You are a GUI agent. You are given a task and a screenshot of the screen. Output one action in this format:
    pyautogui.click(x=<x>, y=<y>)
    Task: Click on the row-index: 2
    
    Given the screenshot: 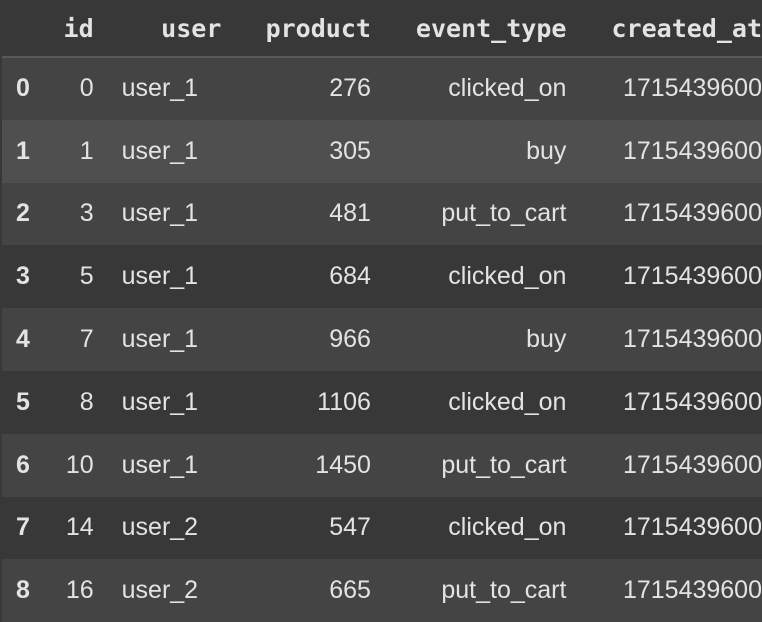 What is the action you would take?
    pyautogui.click(x=23, y=213)
    